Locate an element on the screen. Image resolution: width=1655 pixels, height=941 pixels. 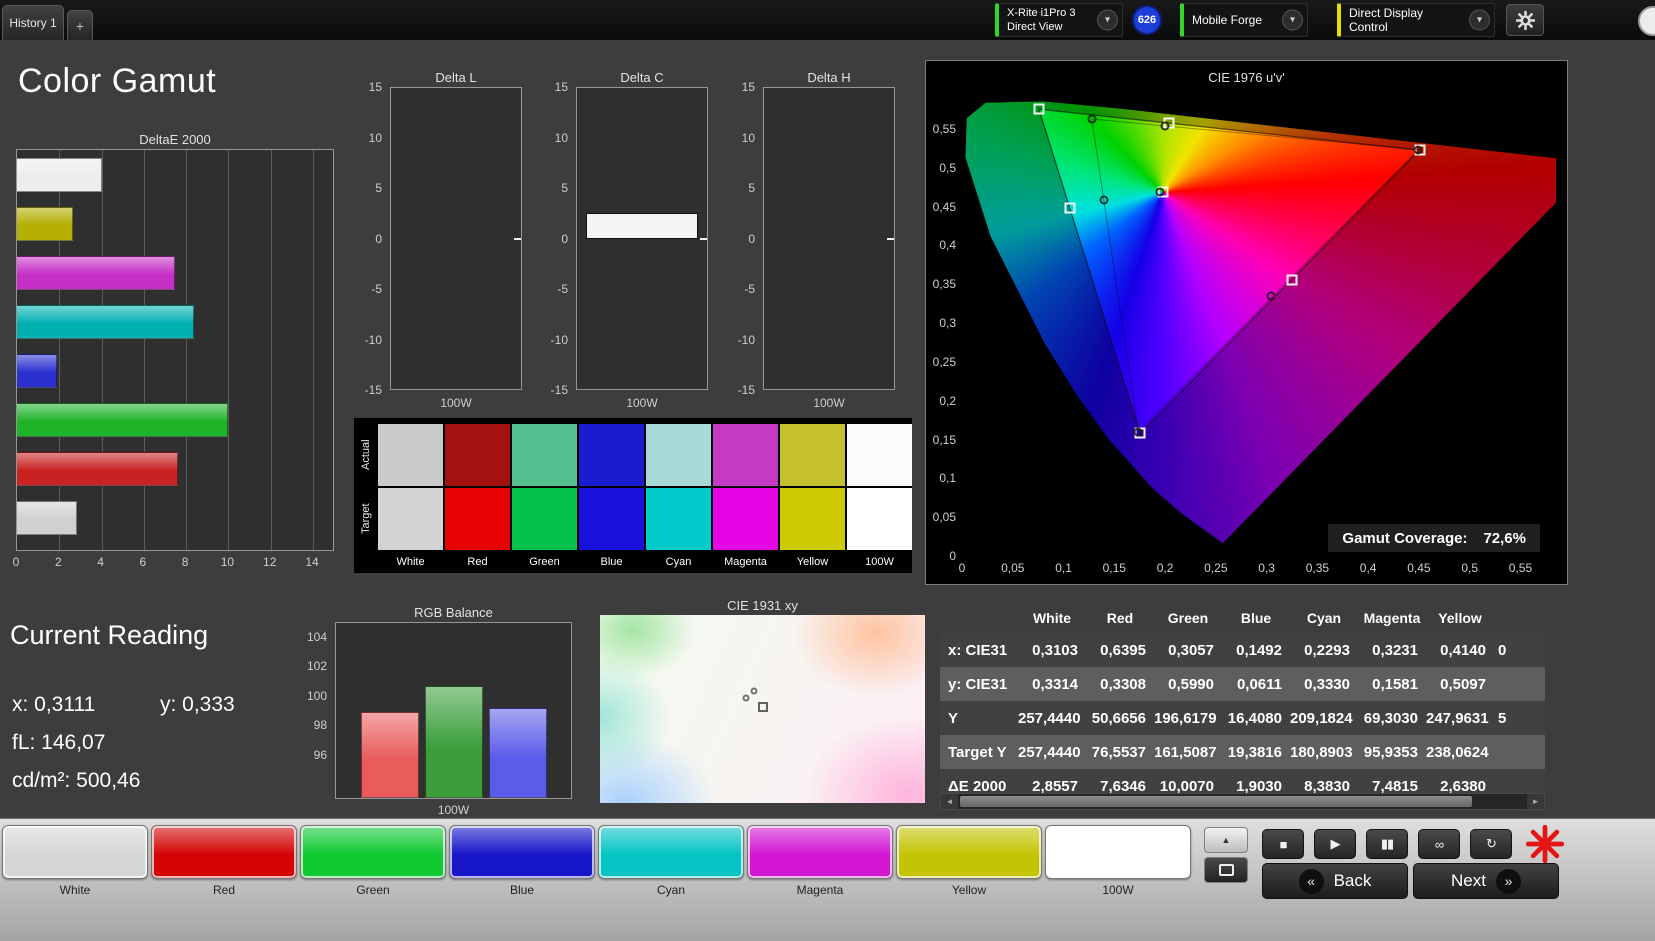
y-tick-label: 0,4 is located at coordinates (947, 245).